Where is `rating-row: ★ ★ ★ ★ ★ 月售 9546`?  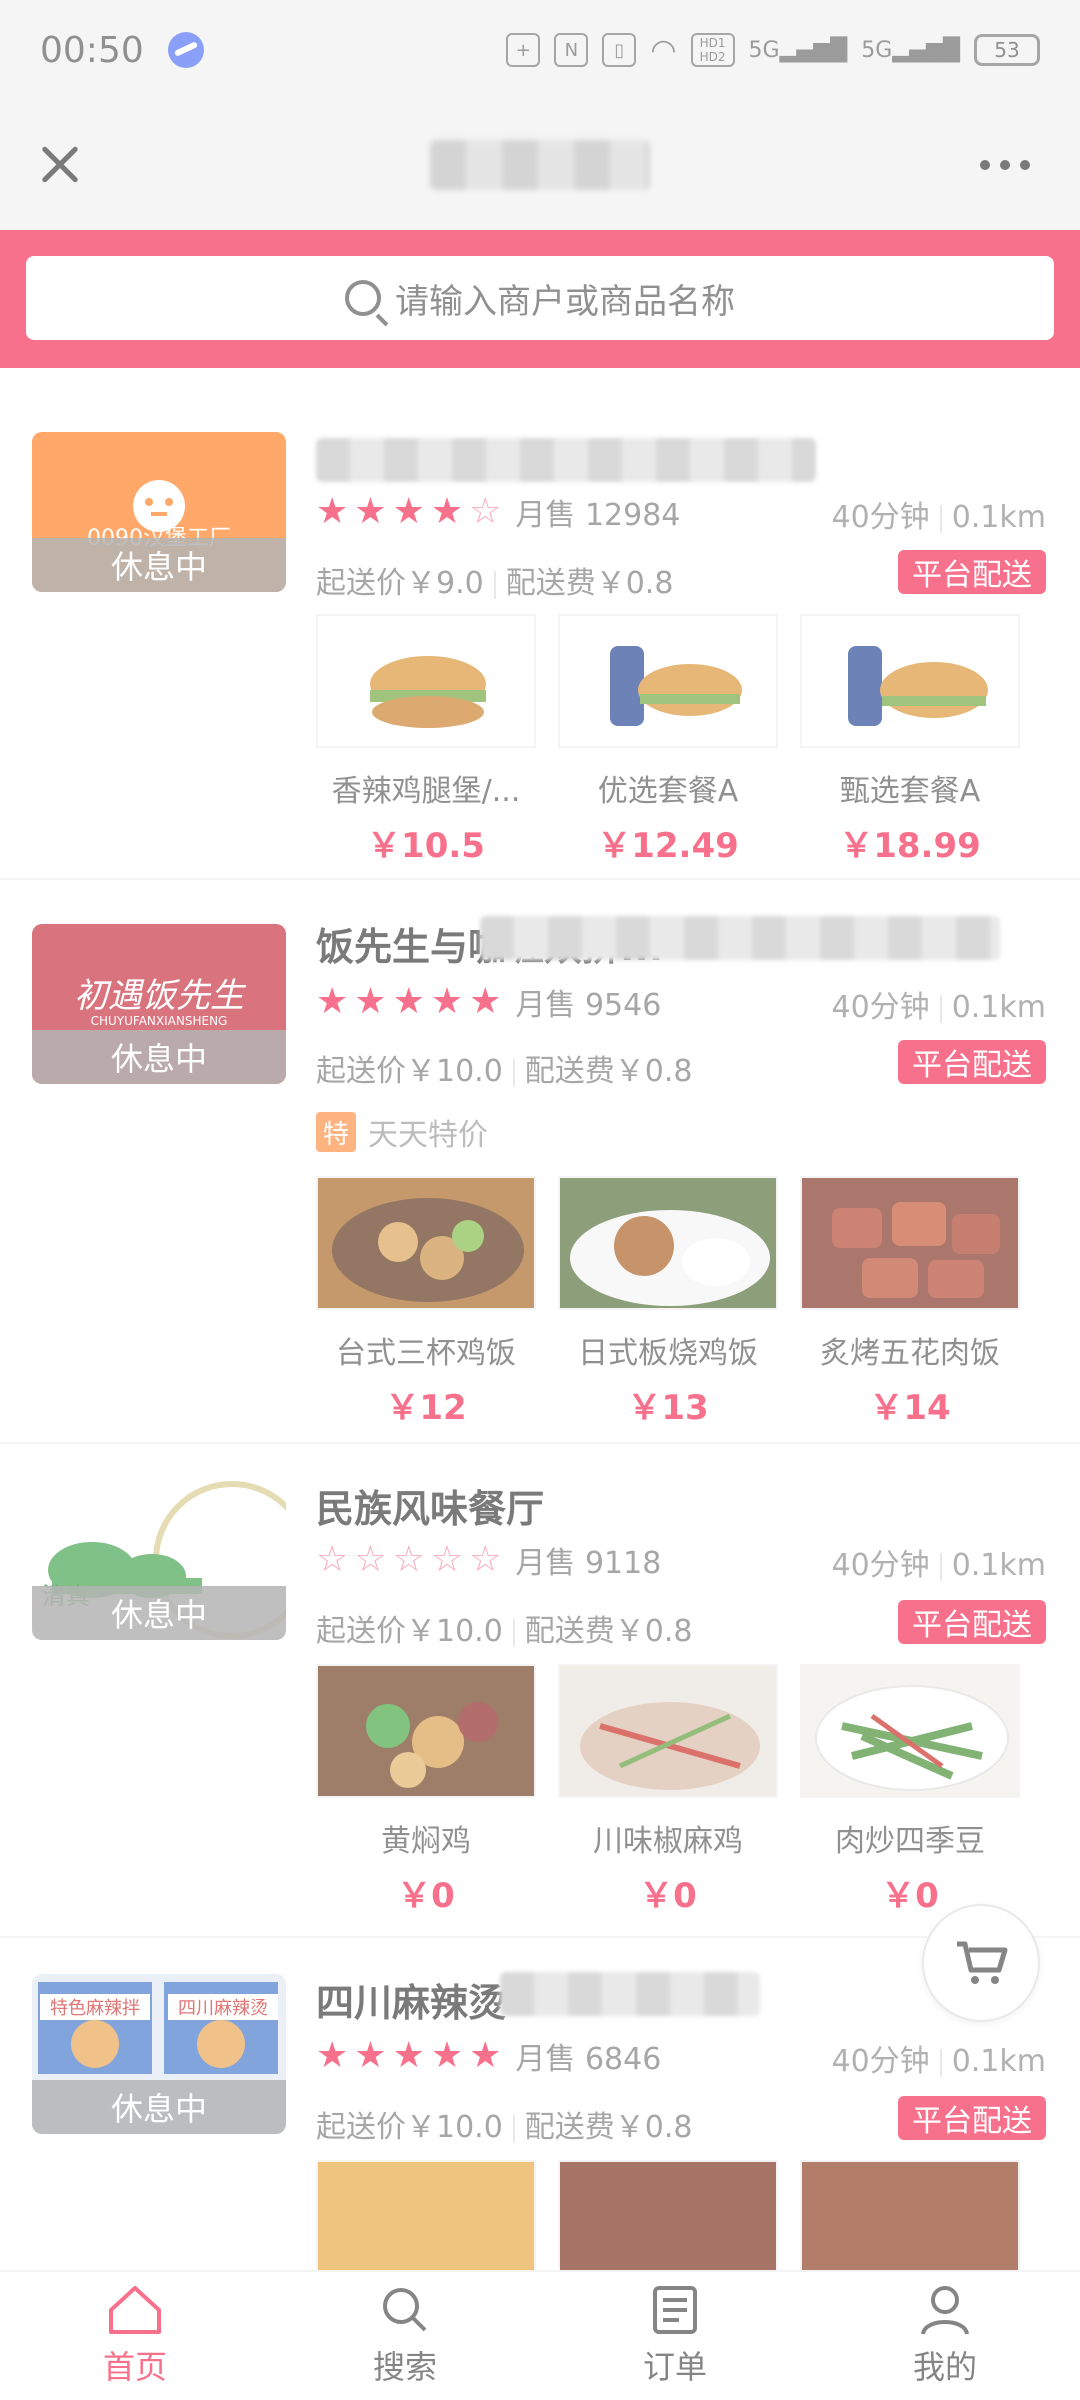 rating-row: ★ ★ ★ ★ ★ 月售 9546 is located at coordinates (488, 1002).